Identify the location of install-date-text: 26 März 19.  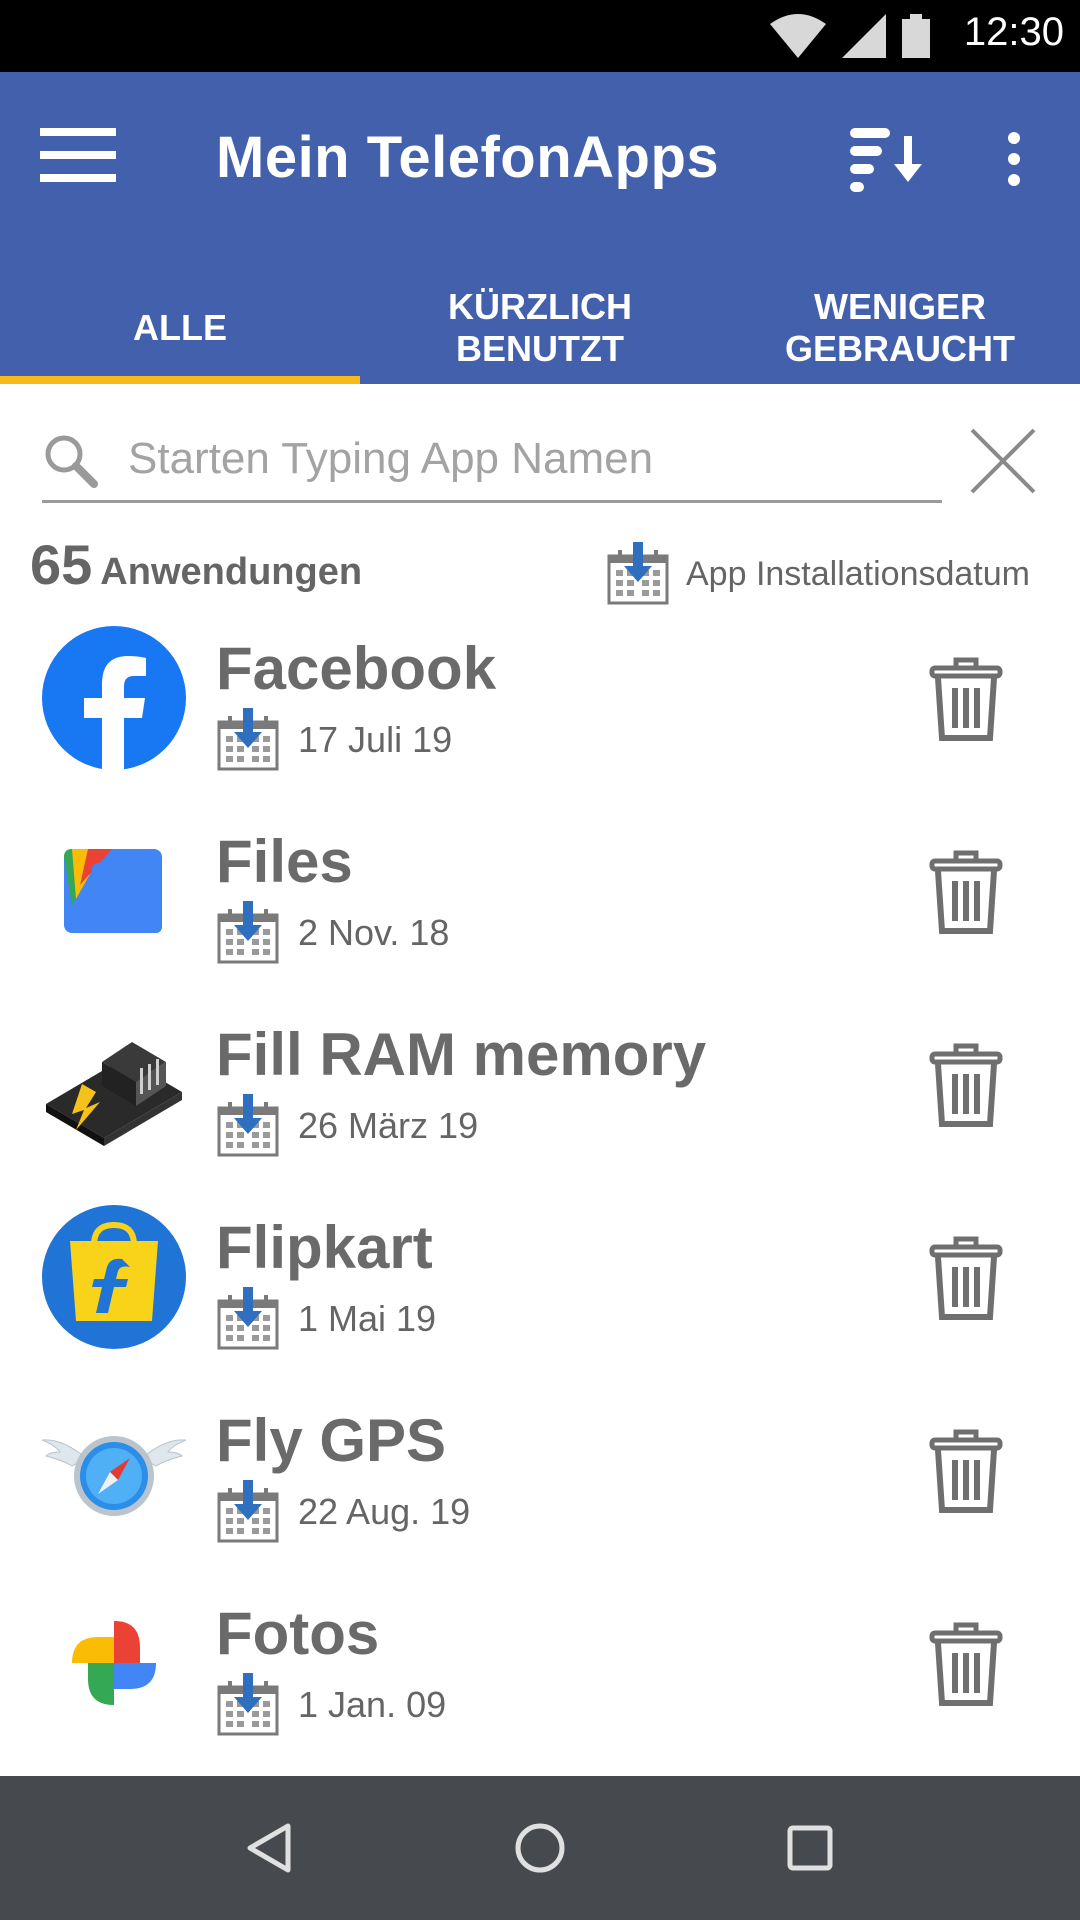
(388, 1125).